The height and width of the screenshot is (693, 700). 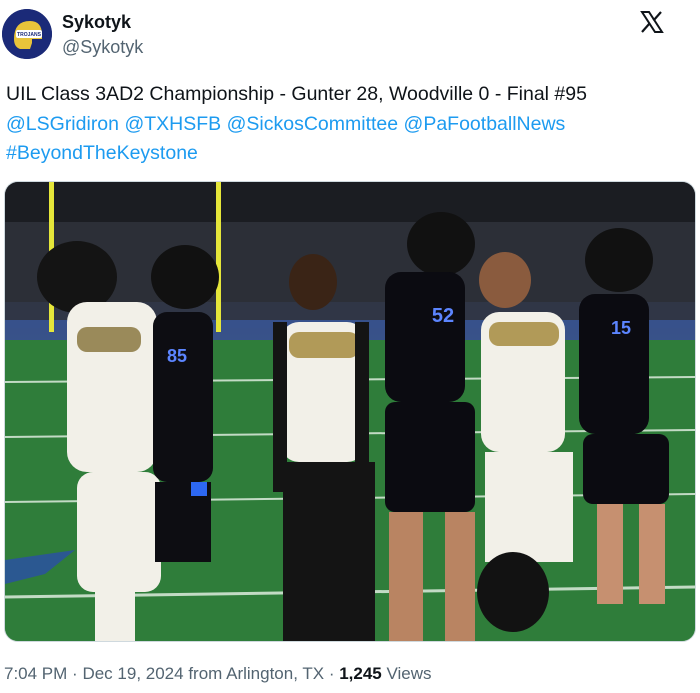 I want to click on jersey-number: 15, so click(x=621, y=328).